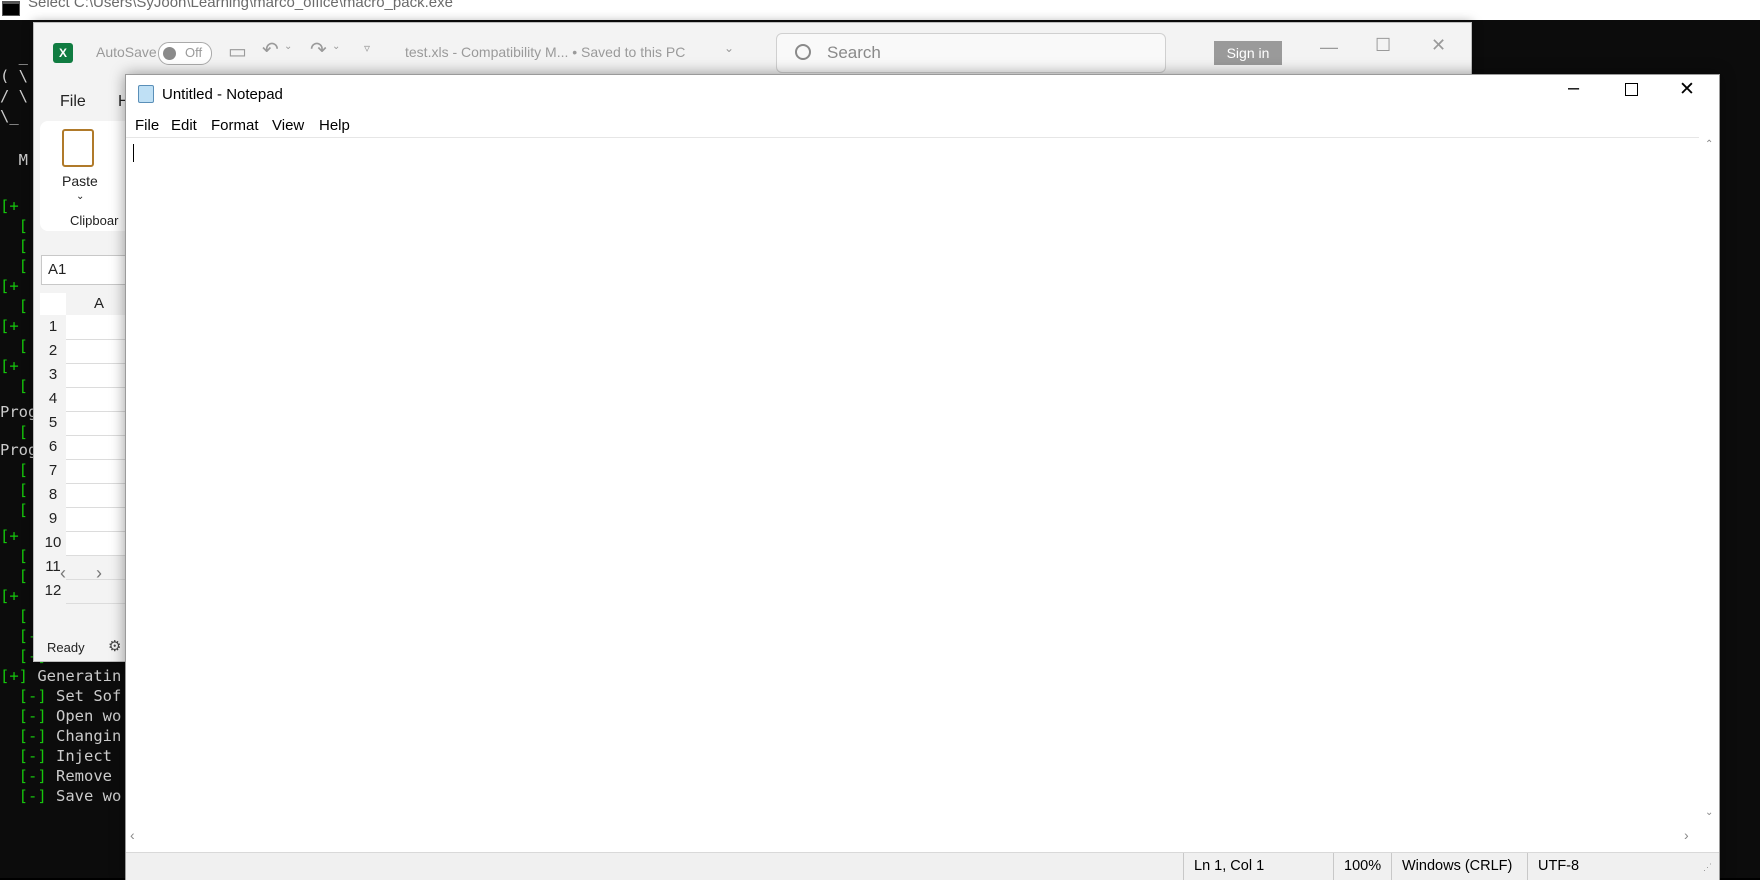  I want to click on console-line: [-] Inject, so click(56, 756).